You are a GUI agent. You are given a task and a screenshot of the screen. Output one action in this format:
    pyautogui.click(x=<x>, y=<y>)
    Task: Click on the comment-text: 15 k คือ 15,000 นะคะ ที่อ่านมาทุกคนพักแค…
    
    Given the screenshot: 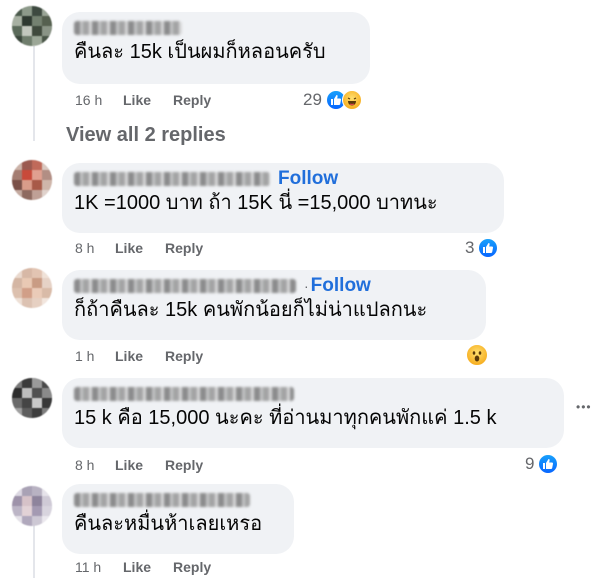 What is the action you would take?
    pyautogui.click(x=285, y=418)
    